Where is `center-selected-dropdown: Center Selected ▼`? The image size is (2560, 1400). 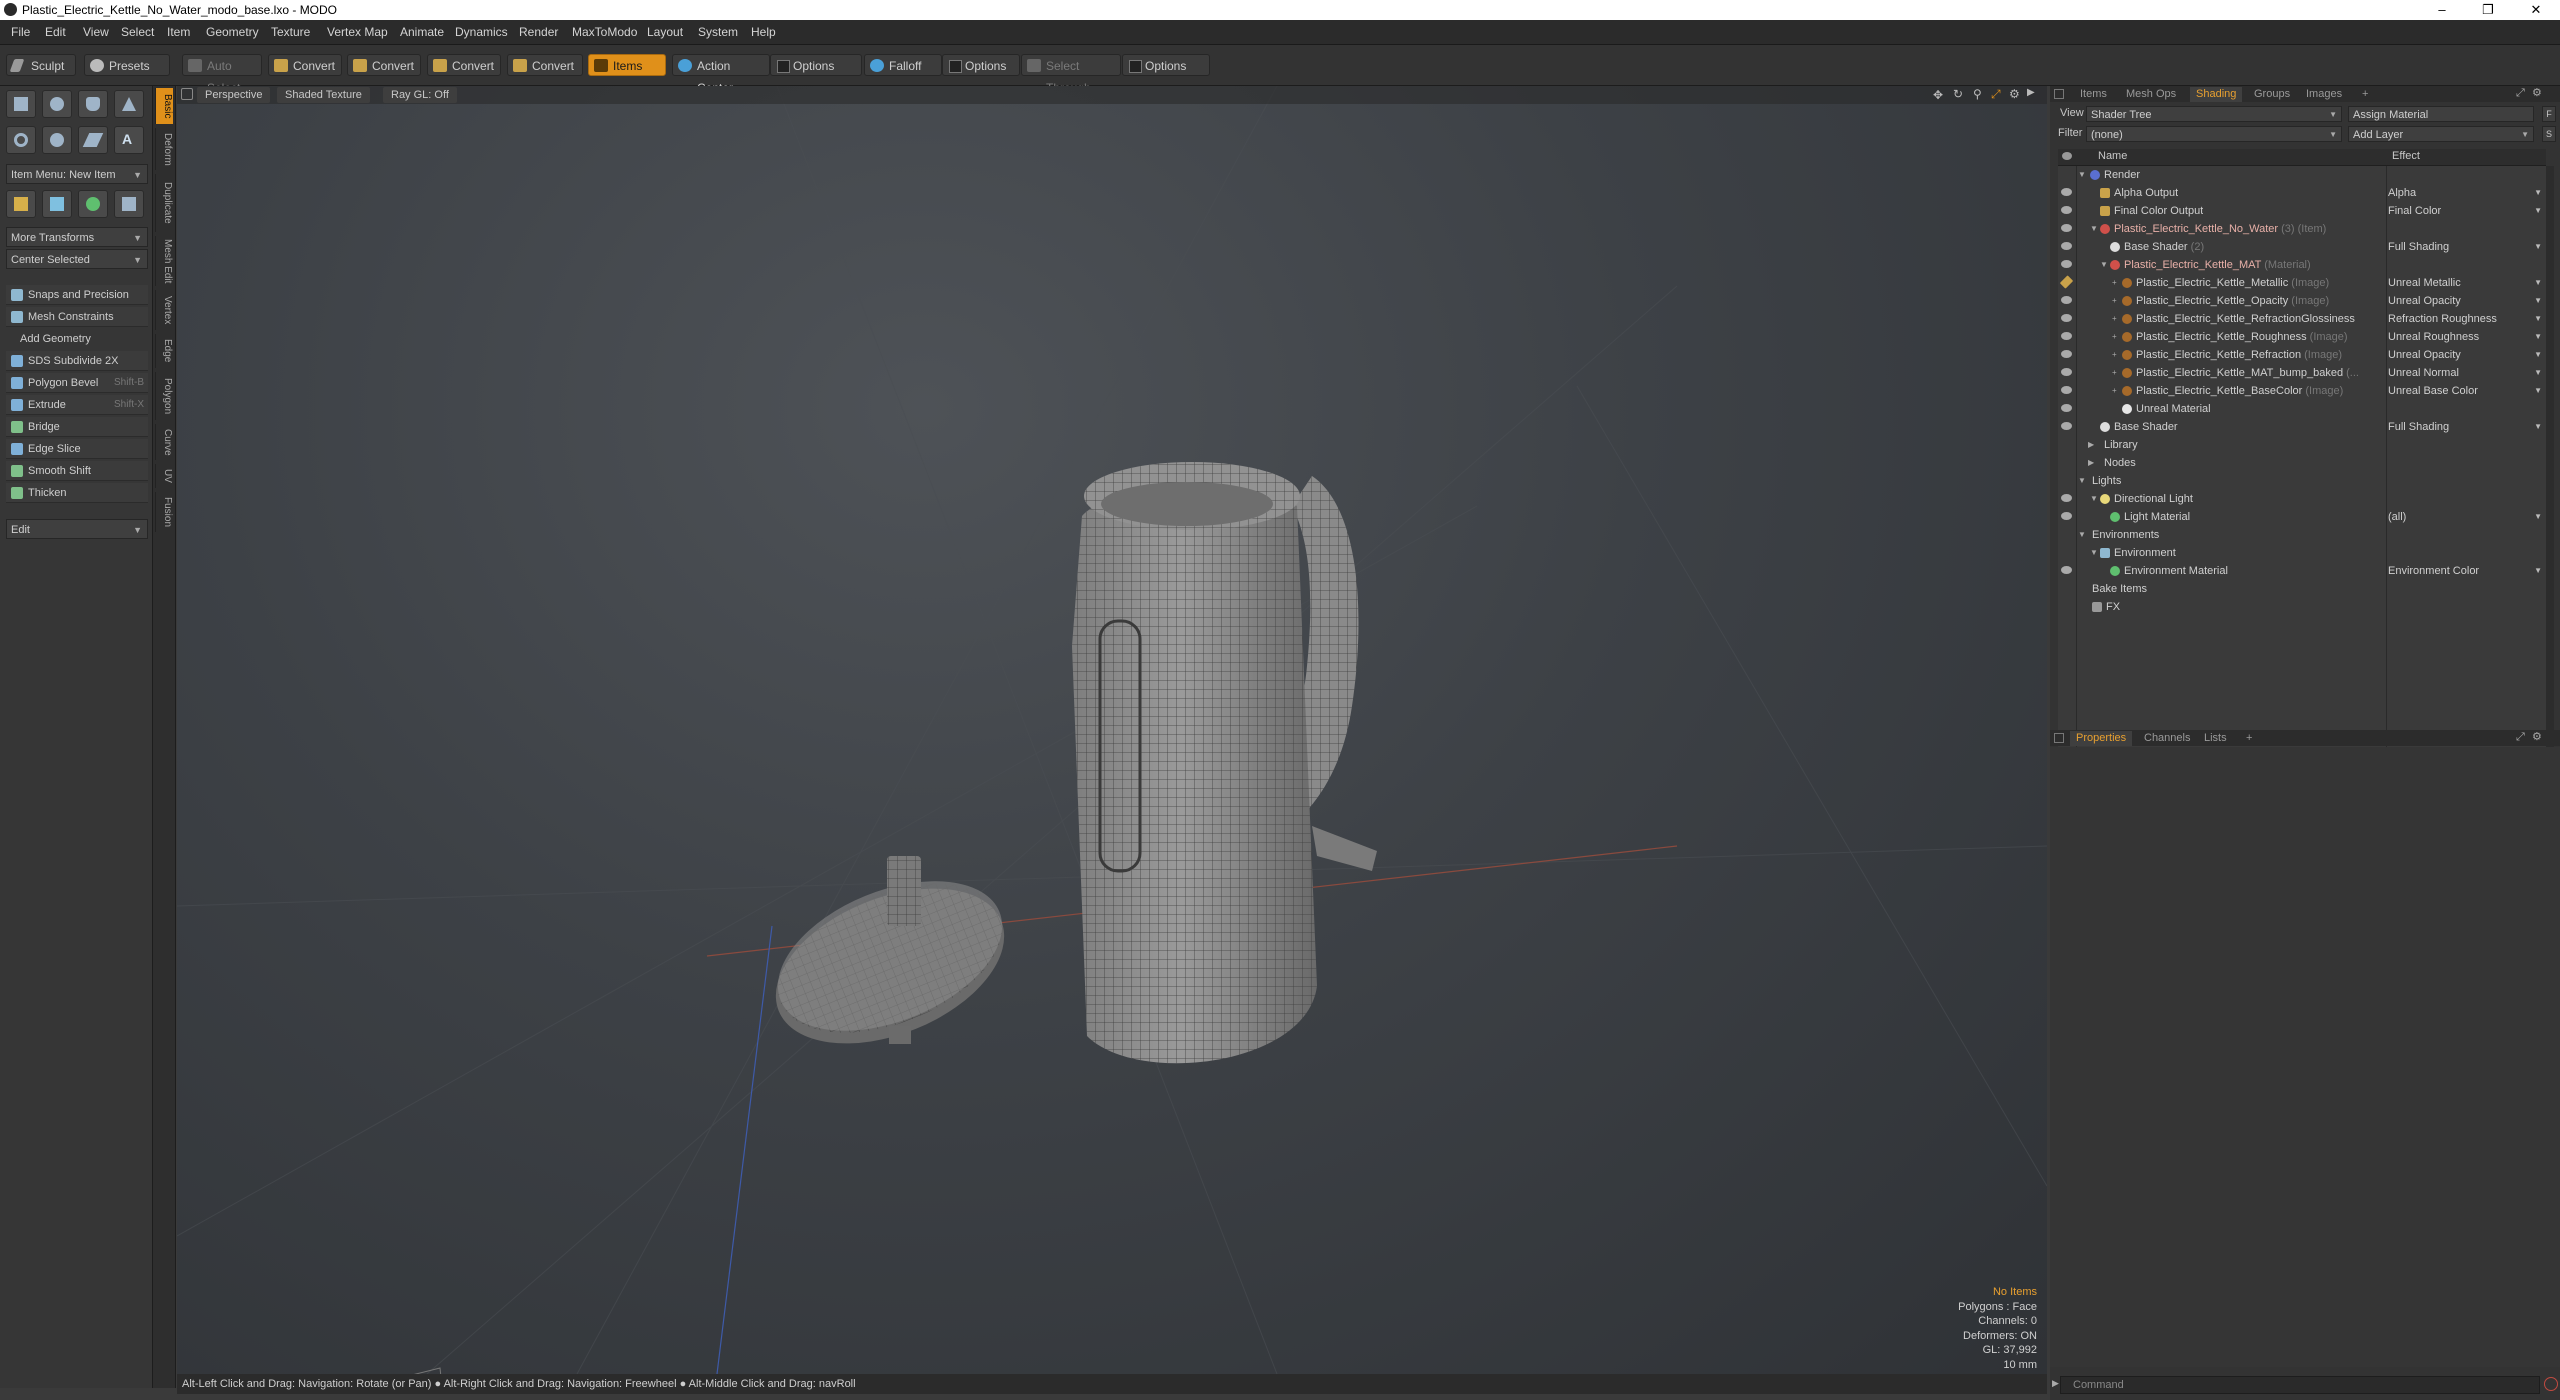
center-selected-dropdown: Center Selected ▼ is located at coordinates (77, 259).